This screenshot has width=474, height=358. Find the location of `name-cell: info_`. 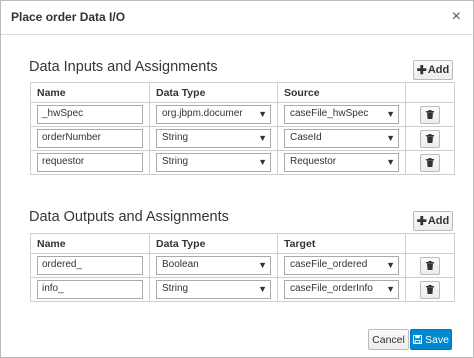

name-cell: info_ is located at coordinates (90, 289).